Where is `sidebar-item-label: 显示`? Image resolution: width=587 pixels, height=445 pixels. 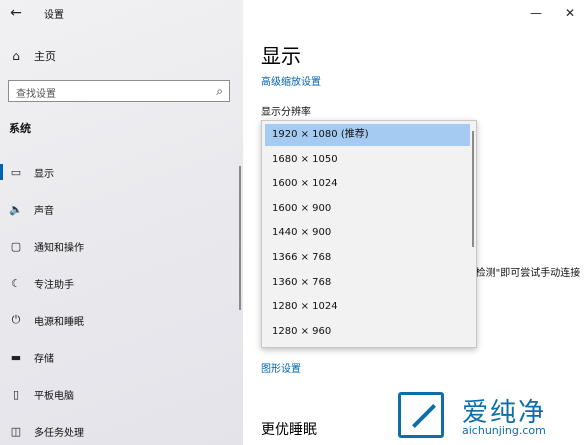
sidebar-item-label: 显示 is located at coordinates (44, 174).